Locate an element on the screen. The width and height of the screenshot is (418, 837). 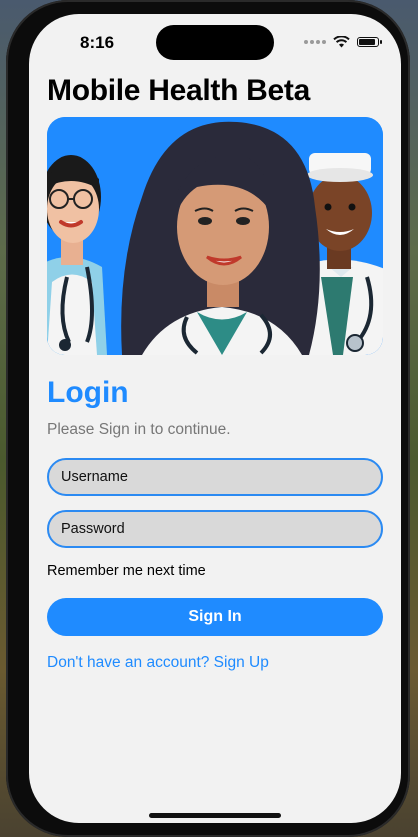
signal-dots-icon is located at coordinates (315, 42).